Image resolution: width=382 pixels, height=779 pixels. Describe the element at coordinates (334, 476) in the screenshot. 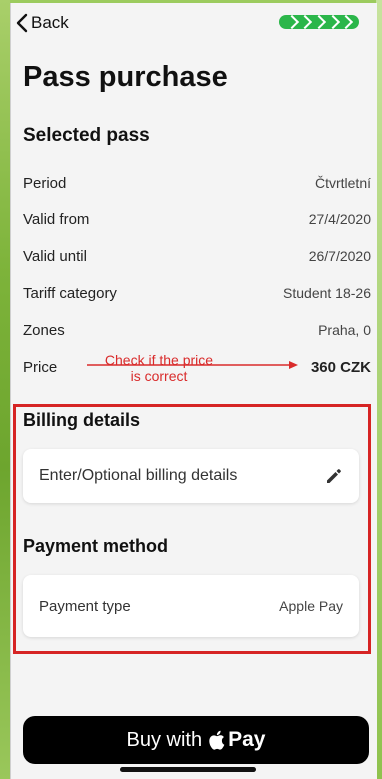

I see `pencil-icon` at that location.